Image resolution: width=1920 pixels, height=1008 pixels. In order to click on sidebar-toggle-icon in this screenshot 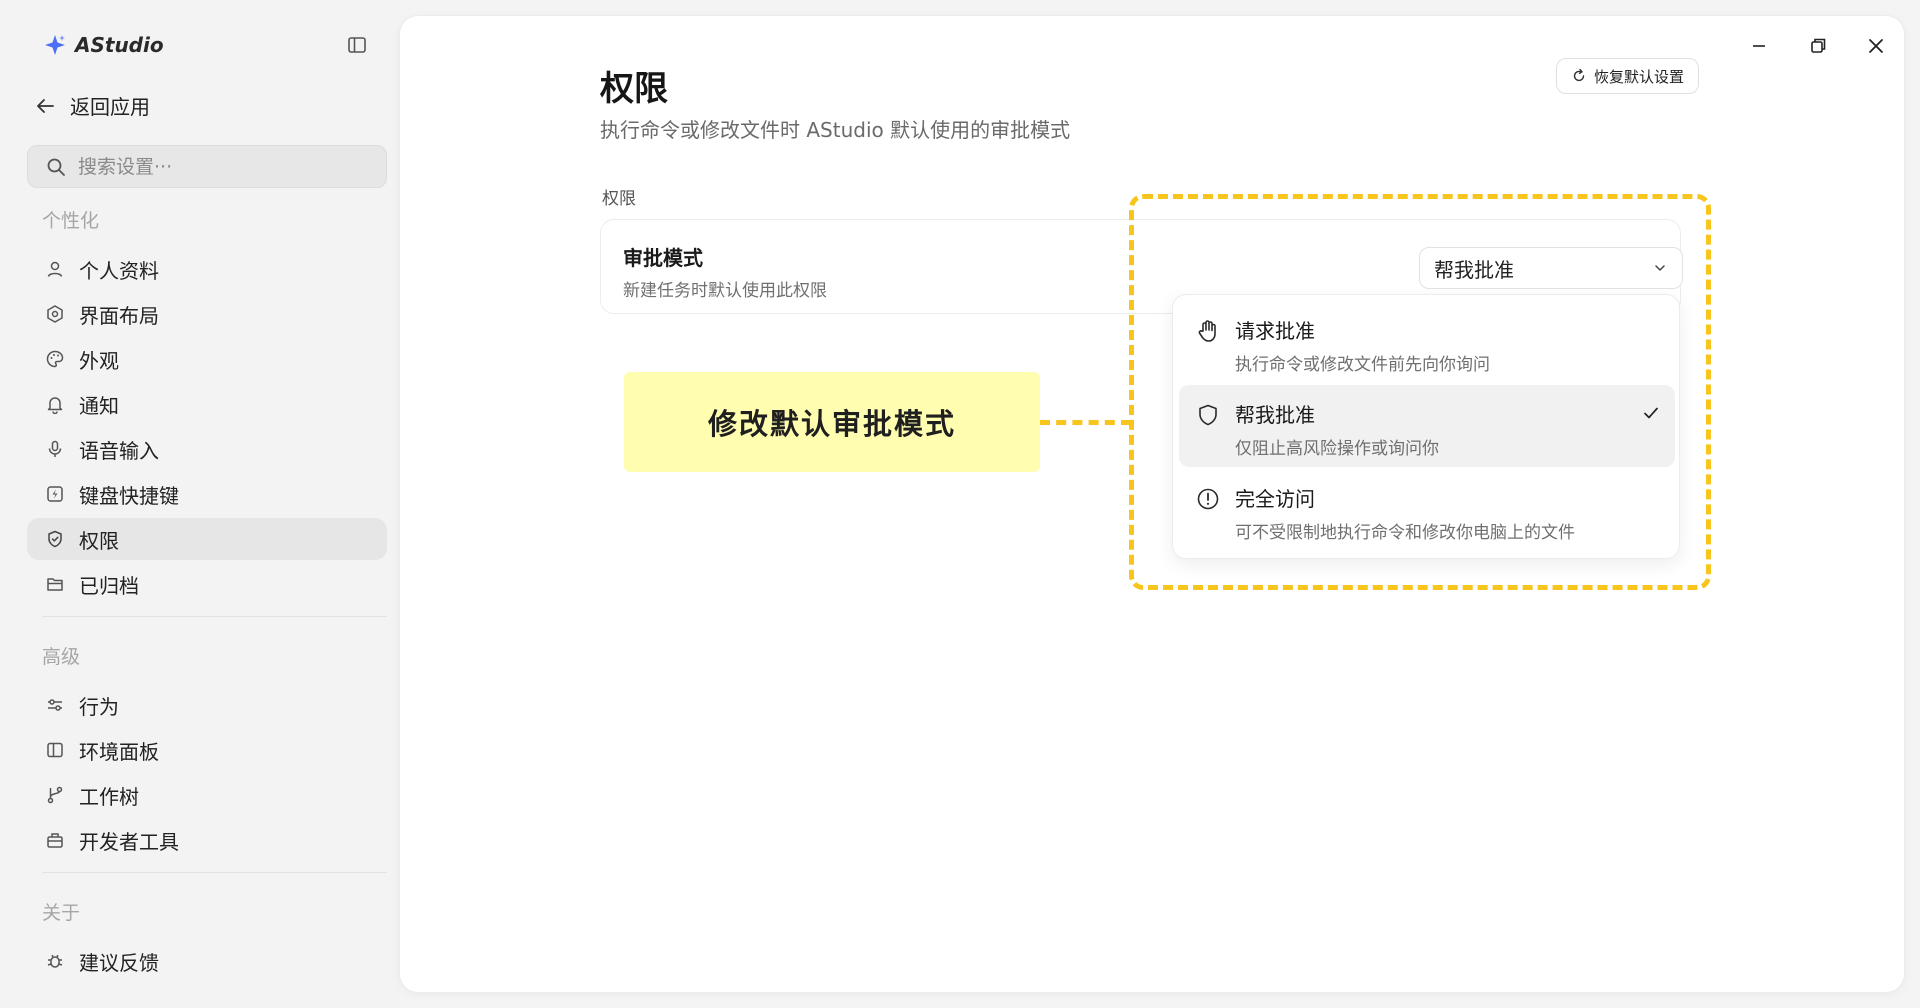, I will do `click(357, 45)`.